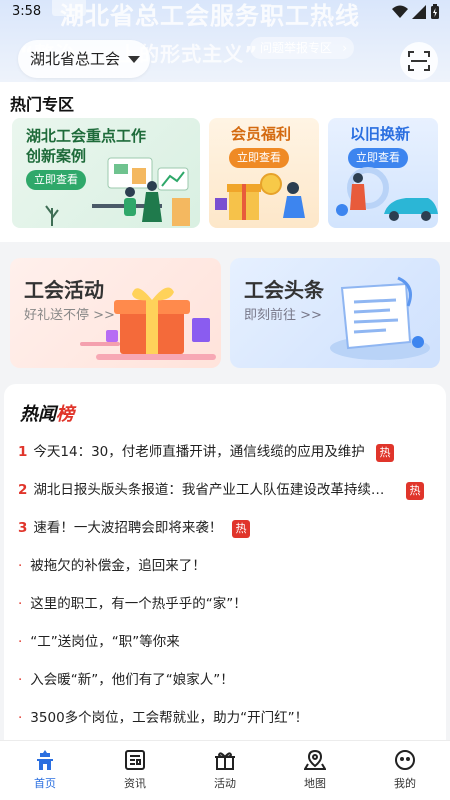 The height and width of the screenshot is (800, 450). I want to click on tab-label: 地图, so click(315, 783).